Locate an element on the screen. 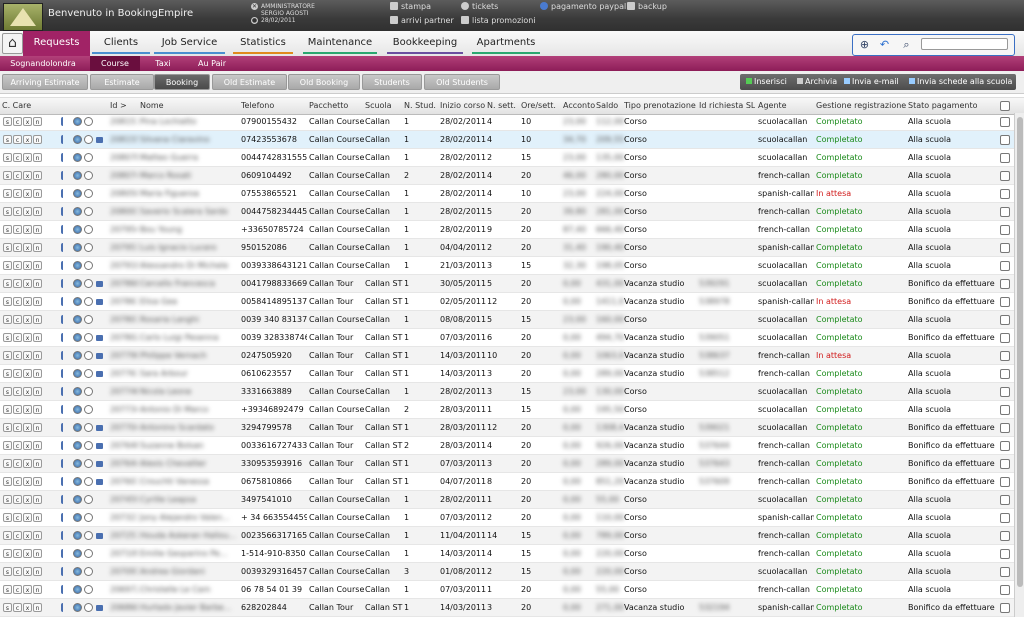 The image size is (1024, 617). subtab-au-pair: Au Pair is located at coordinates (212, 63).